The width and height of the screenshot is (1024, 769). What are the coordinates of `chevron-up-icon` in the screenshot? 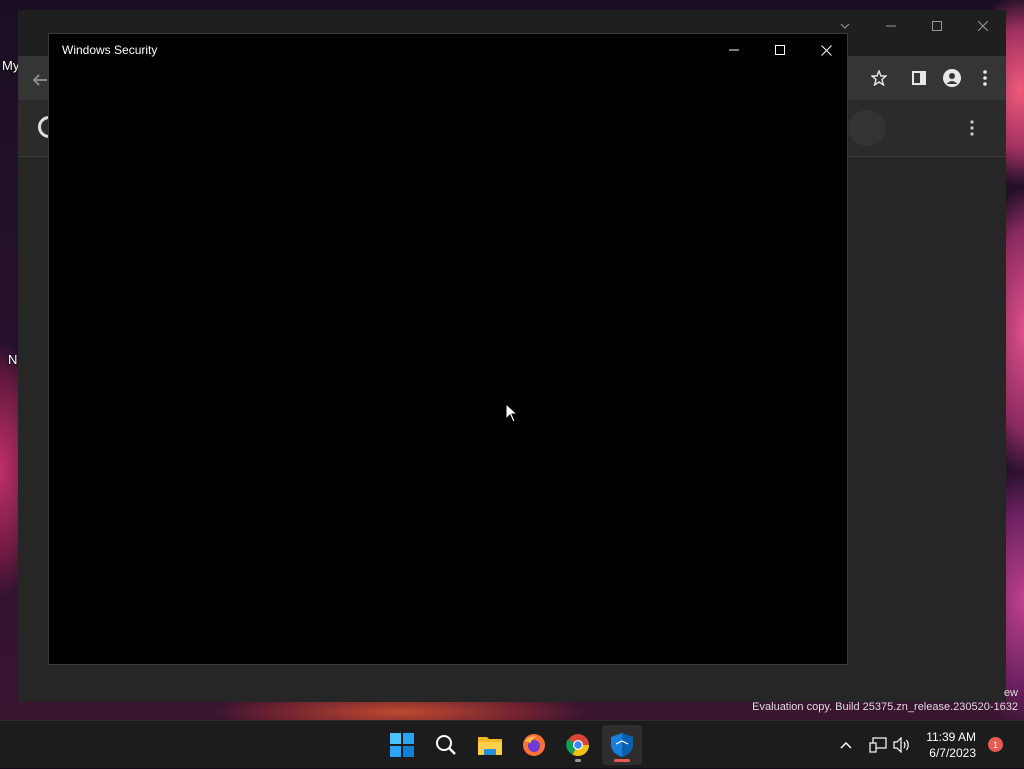 It's located at (846, 745).